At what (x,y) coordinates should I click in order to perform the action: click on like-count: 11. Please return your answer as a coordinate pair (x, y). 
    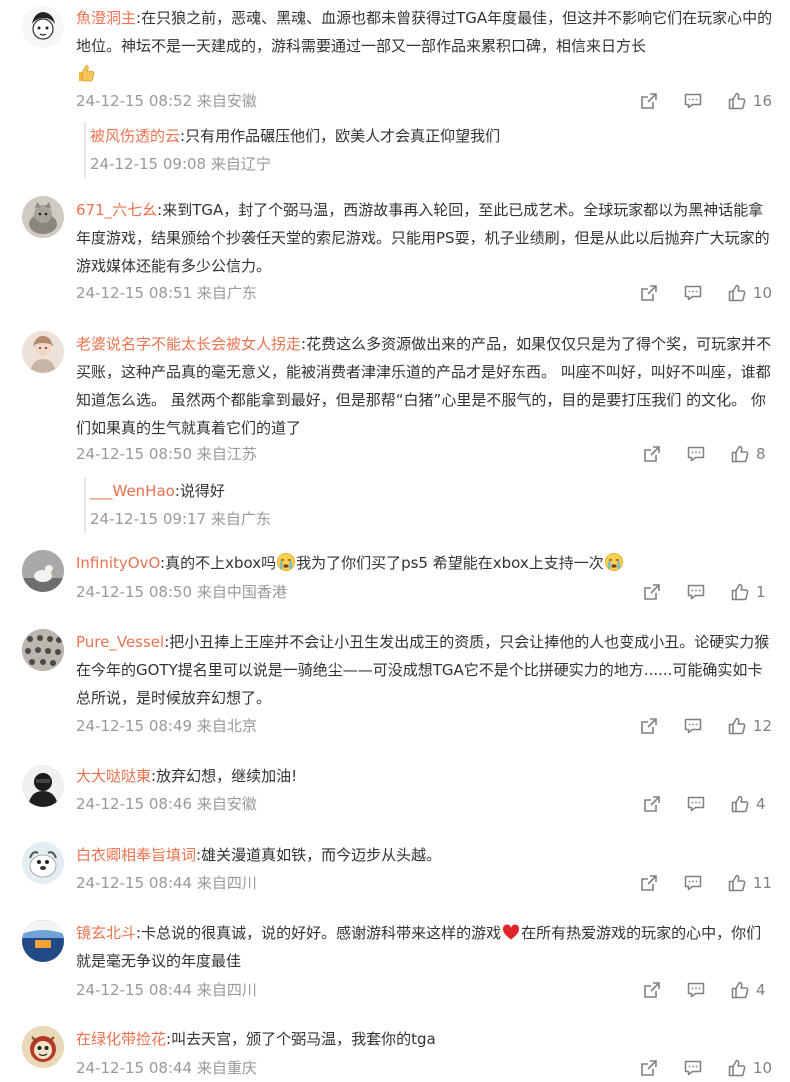
    Looking at the image, I should click on (762, 883).